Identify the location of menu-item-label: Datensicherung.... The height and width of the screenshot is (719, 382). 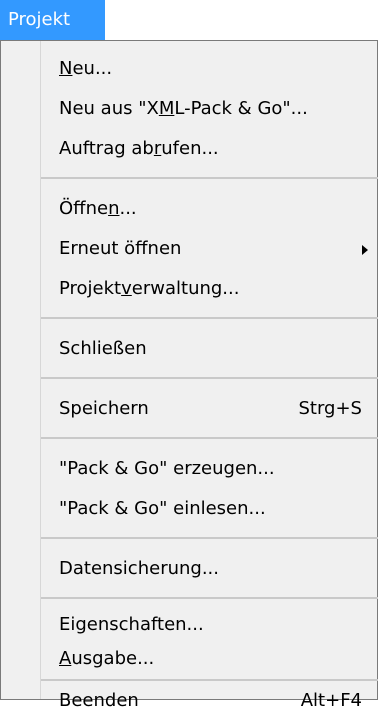
(139, 568).